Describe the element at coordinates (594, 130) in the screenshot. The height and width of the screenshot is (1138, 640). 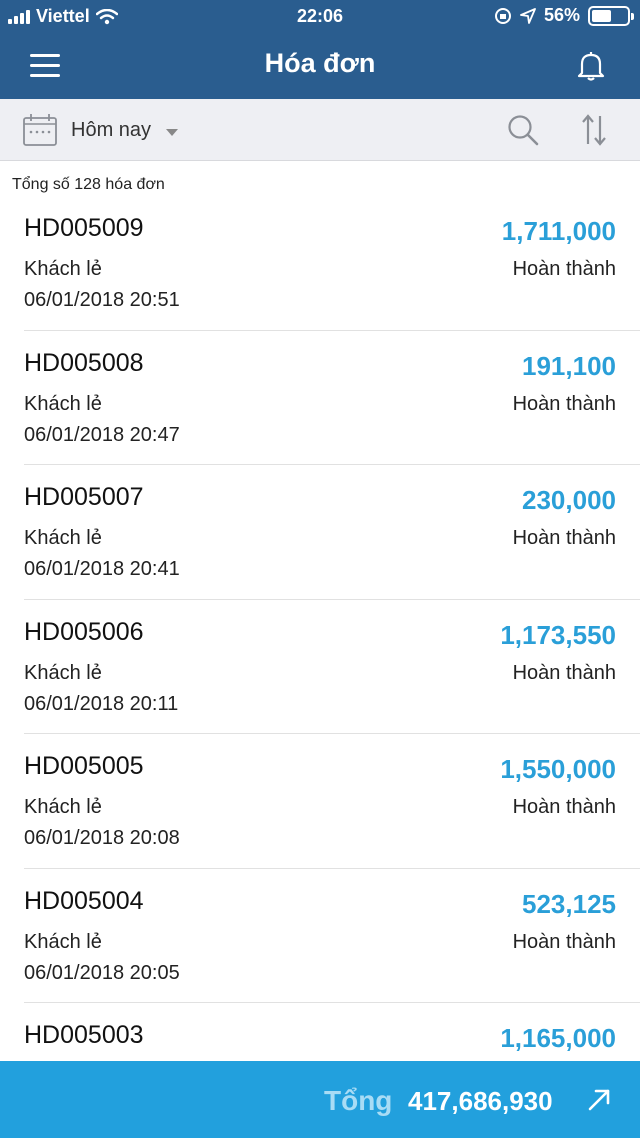
I see `sort-arrows-icon` at that location.